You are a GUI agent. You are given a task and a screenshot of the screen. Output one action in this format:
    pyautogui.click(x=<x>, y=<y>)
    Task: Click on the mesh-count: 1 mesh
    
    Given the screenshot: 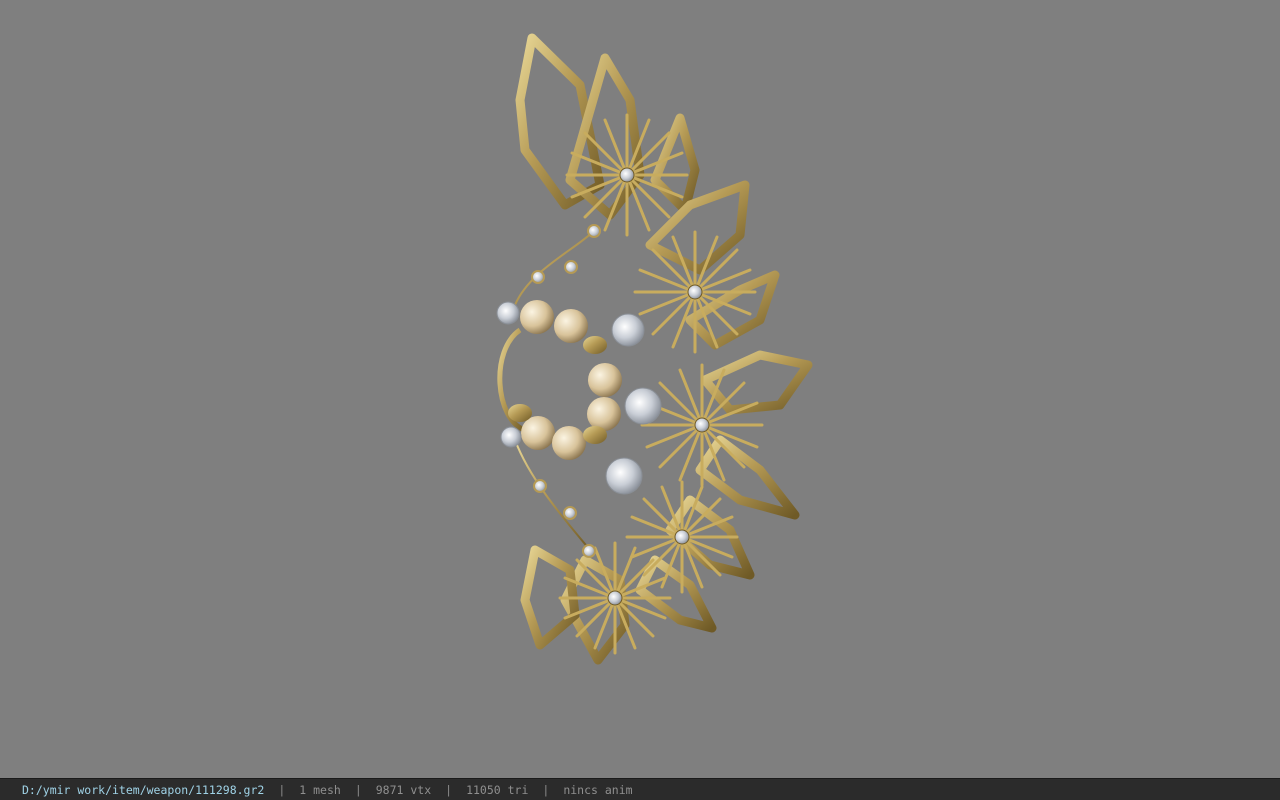 What is the action you would take?
    pyautogui.click(x=320, y=789)
    